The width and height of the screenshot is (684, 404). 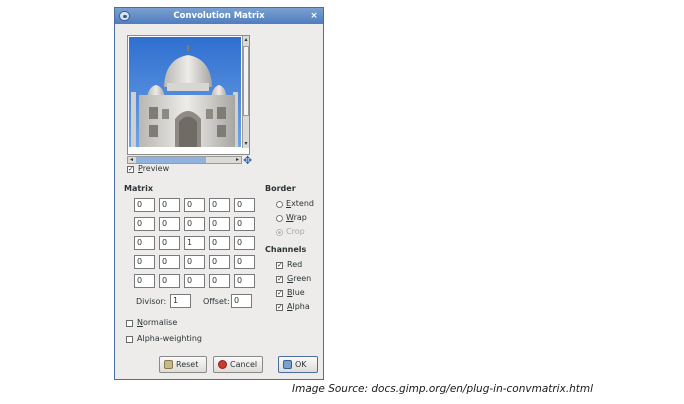 What do you see at coordinates (171, 160) in the screenshot?
I see `horizontal-scroll-thumb` at bounding box center [171, 160].